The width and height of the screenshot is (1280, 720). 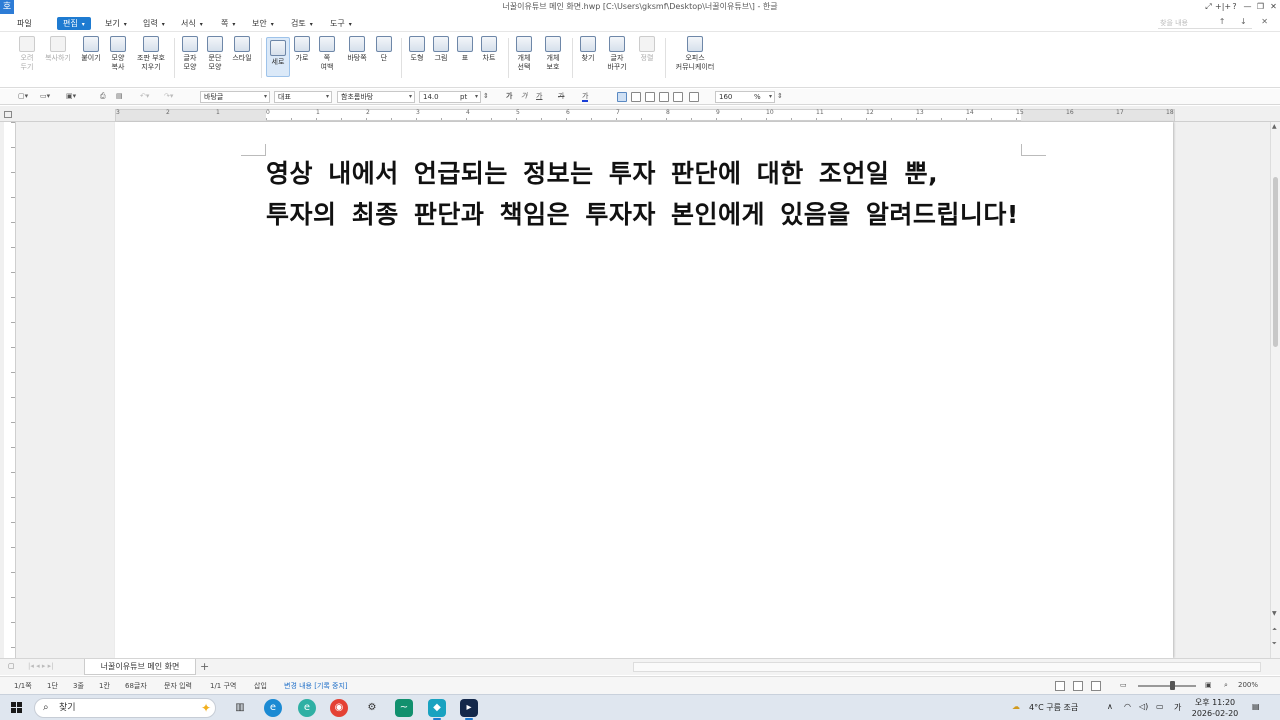 I want to click on open-folder-icon: ▭▾, so click(x=45, y=96).